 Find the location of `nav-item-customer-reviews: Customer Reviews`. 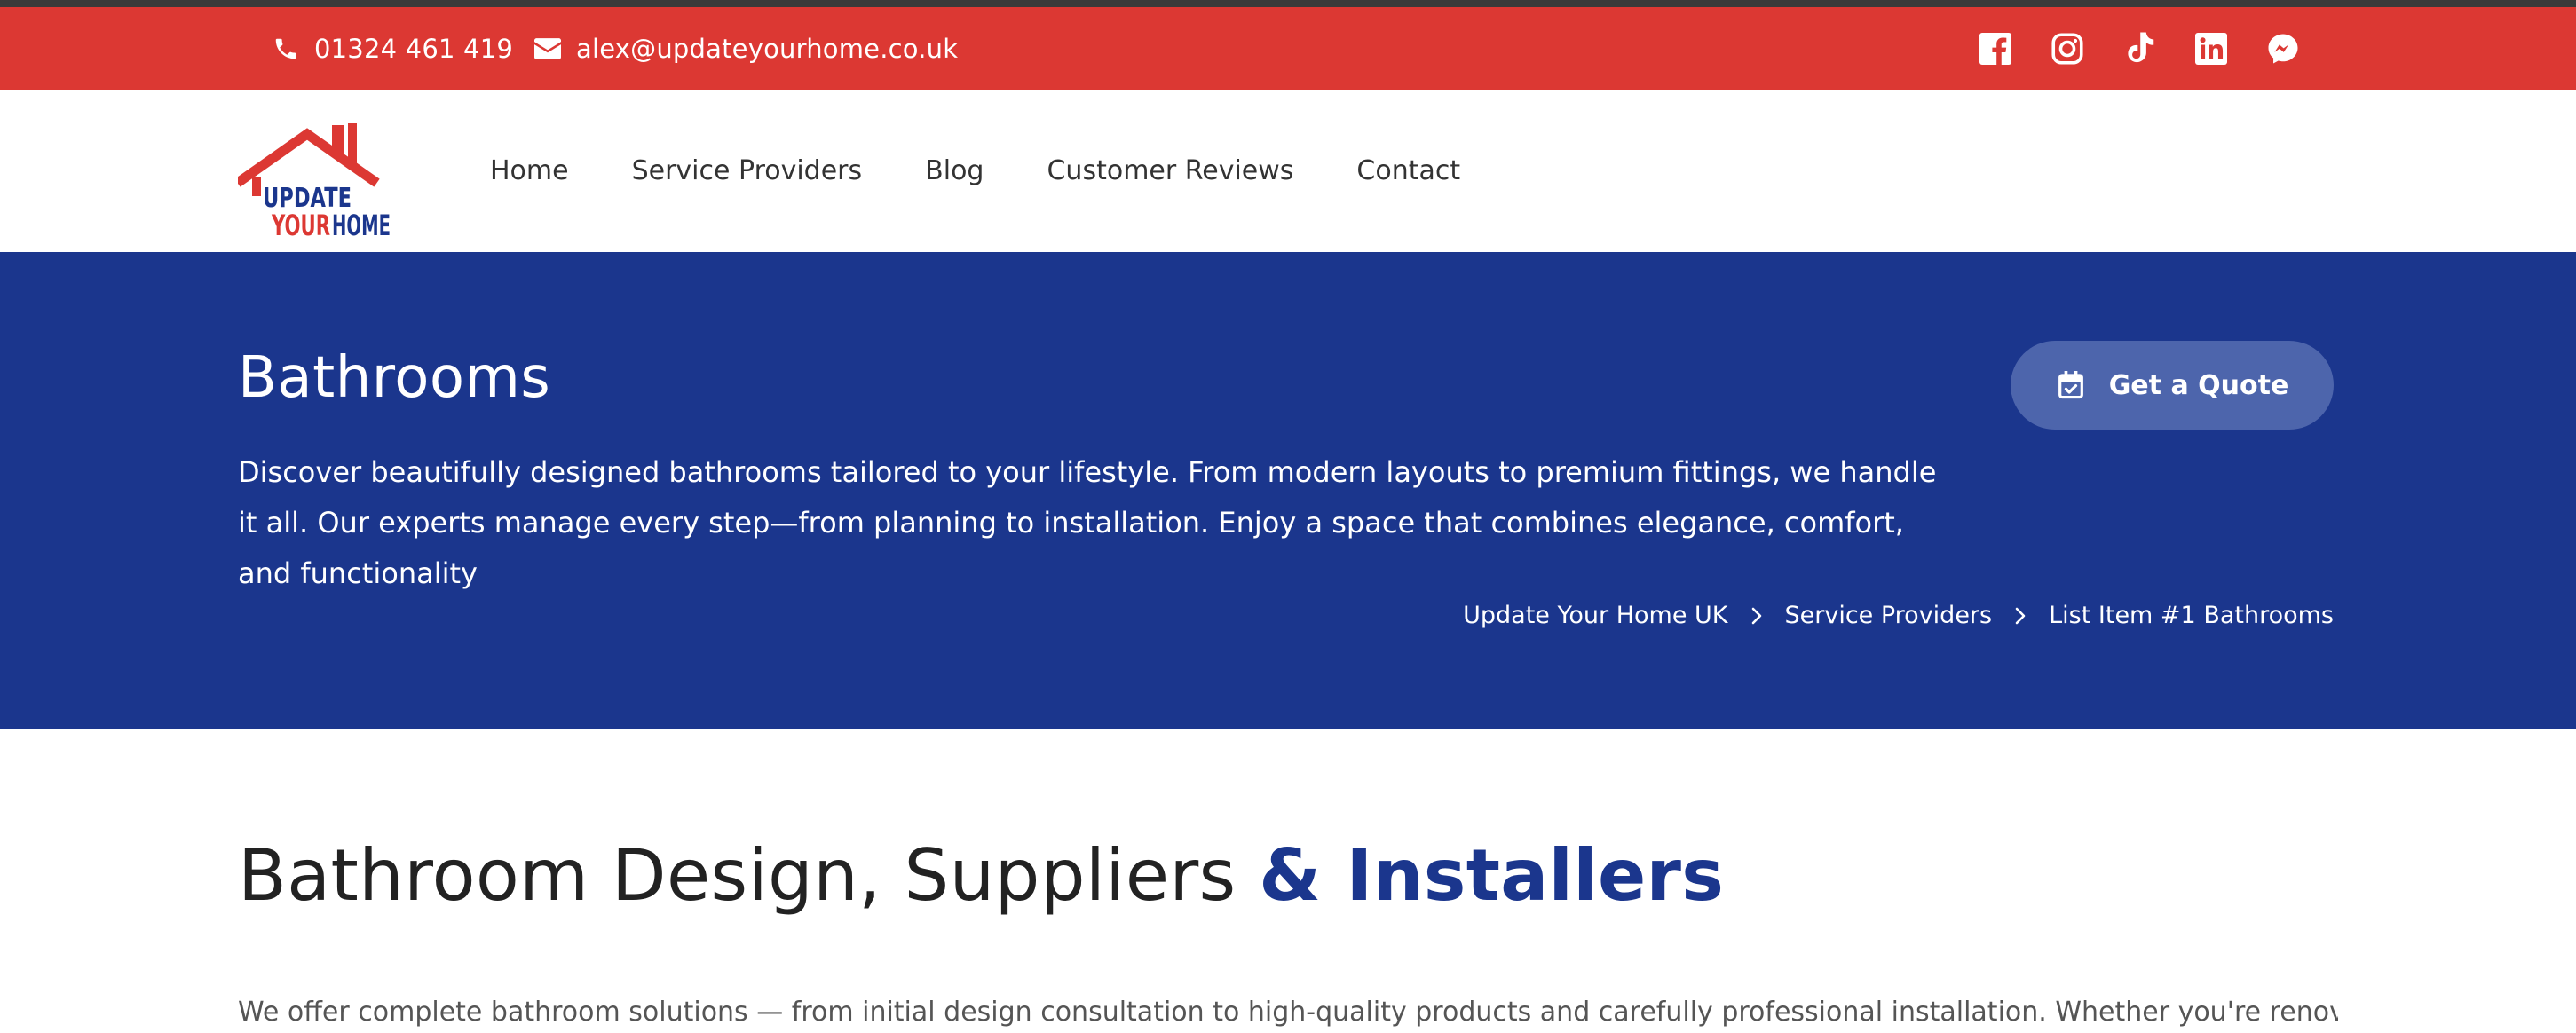

nav-item-customer-reviews: Customer Reviews is located at coordinates (1170, 170).